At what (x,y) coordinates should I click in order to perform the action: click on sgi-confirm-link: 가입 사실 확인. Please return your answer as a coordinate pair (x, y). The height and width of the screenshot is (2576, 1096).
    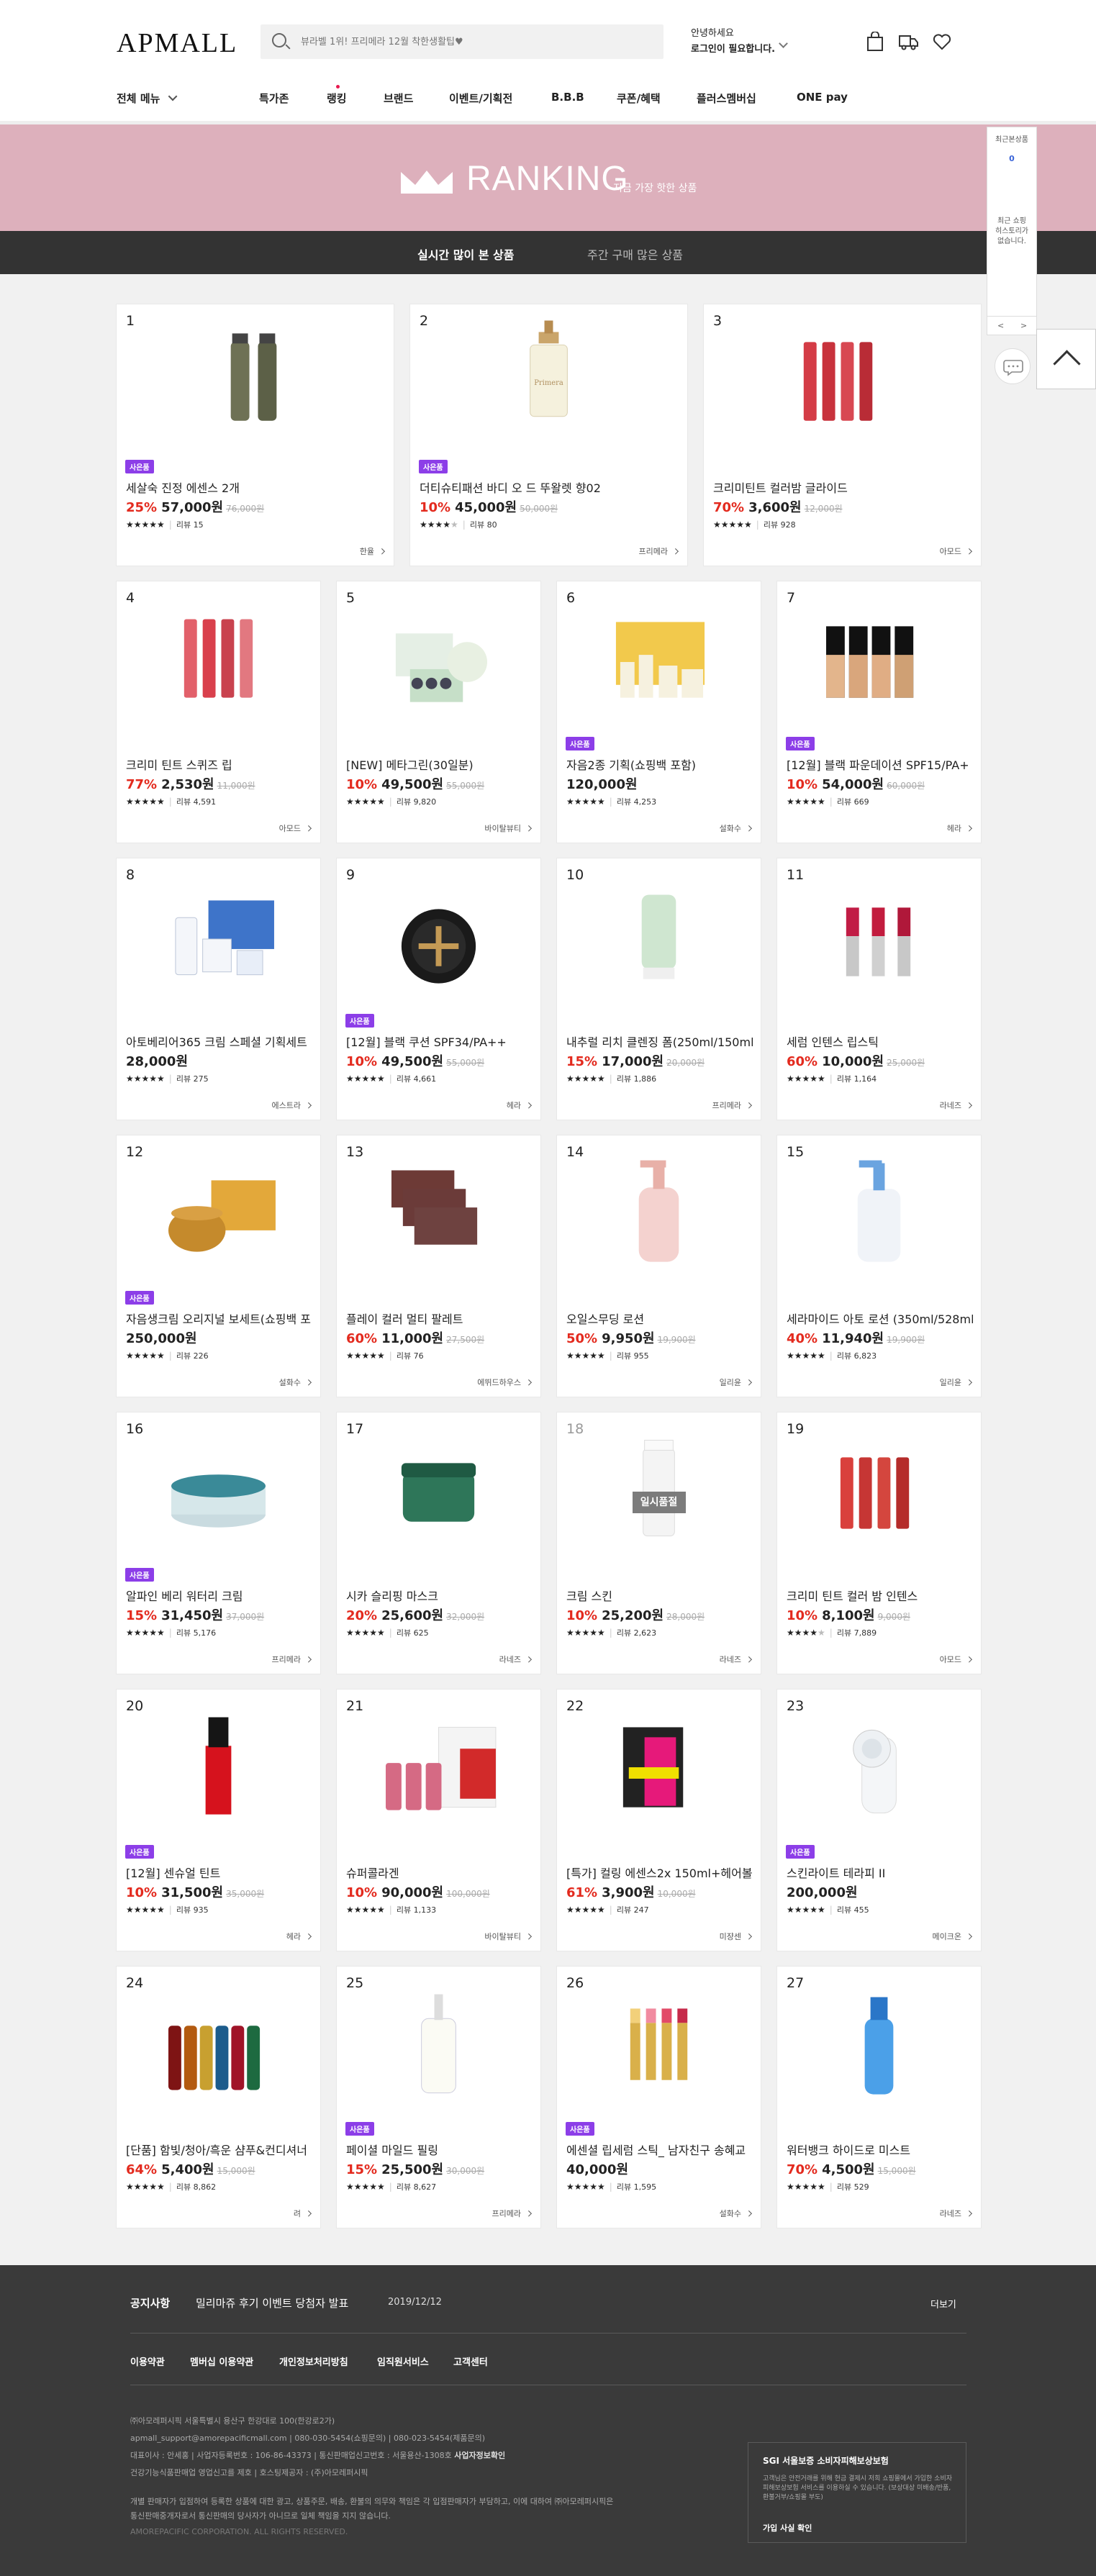
    Looking at the image, I should click on (787, 2528).